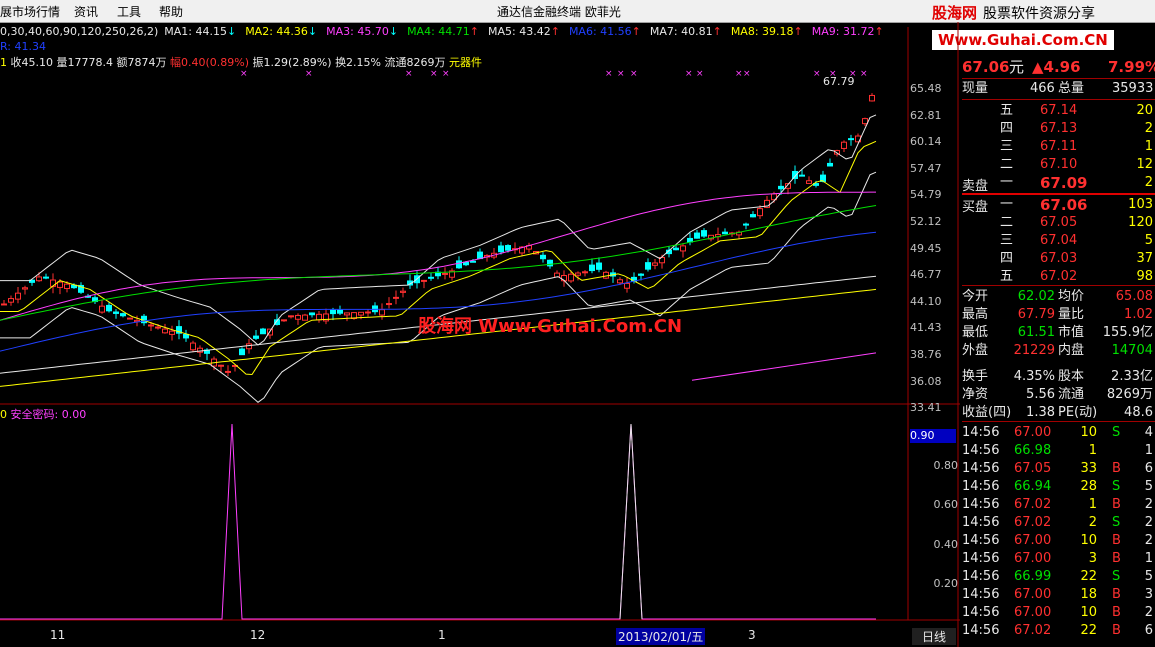 The image size is (1155, 647). I want to click on period-tab: 日线, so click(934, 636).